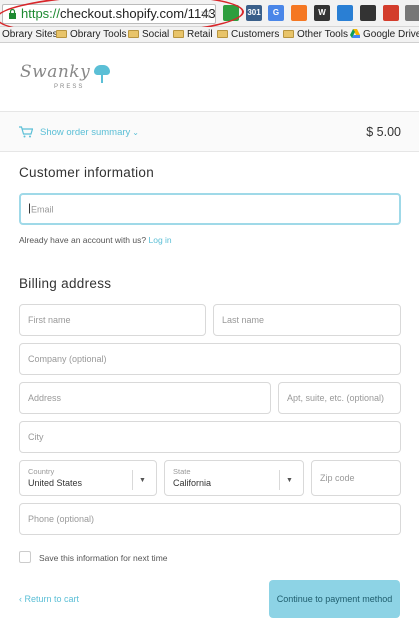  What do you see at coordinates (192, 483) in the screenshot?
I see `state-value: California` at bounding box center [192, 483].